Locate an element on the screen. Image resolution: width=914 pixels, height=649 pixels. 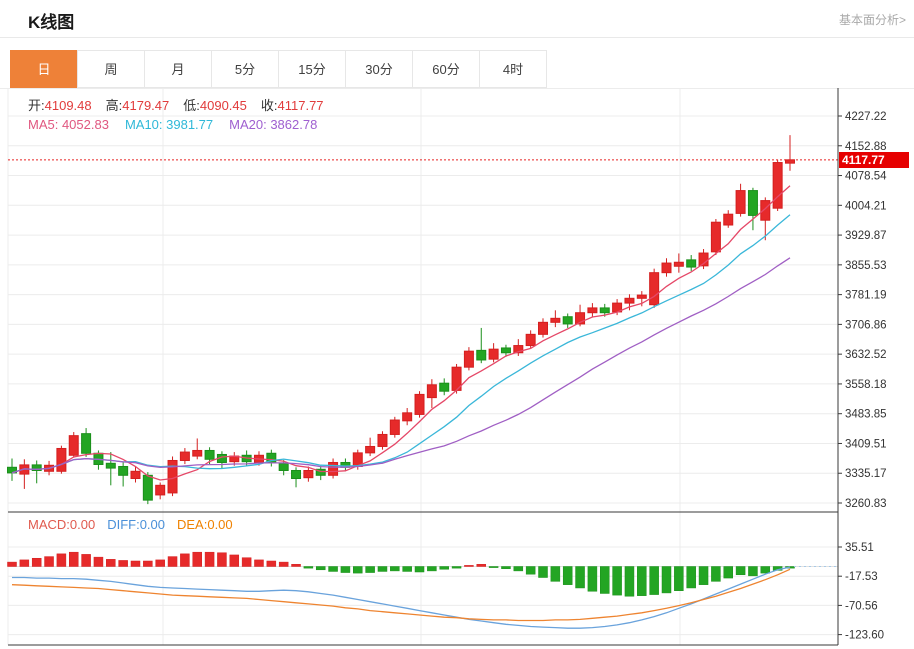
price-axis-label: 3409.51 is located at coordinates (866, 444).